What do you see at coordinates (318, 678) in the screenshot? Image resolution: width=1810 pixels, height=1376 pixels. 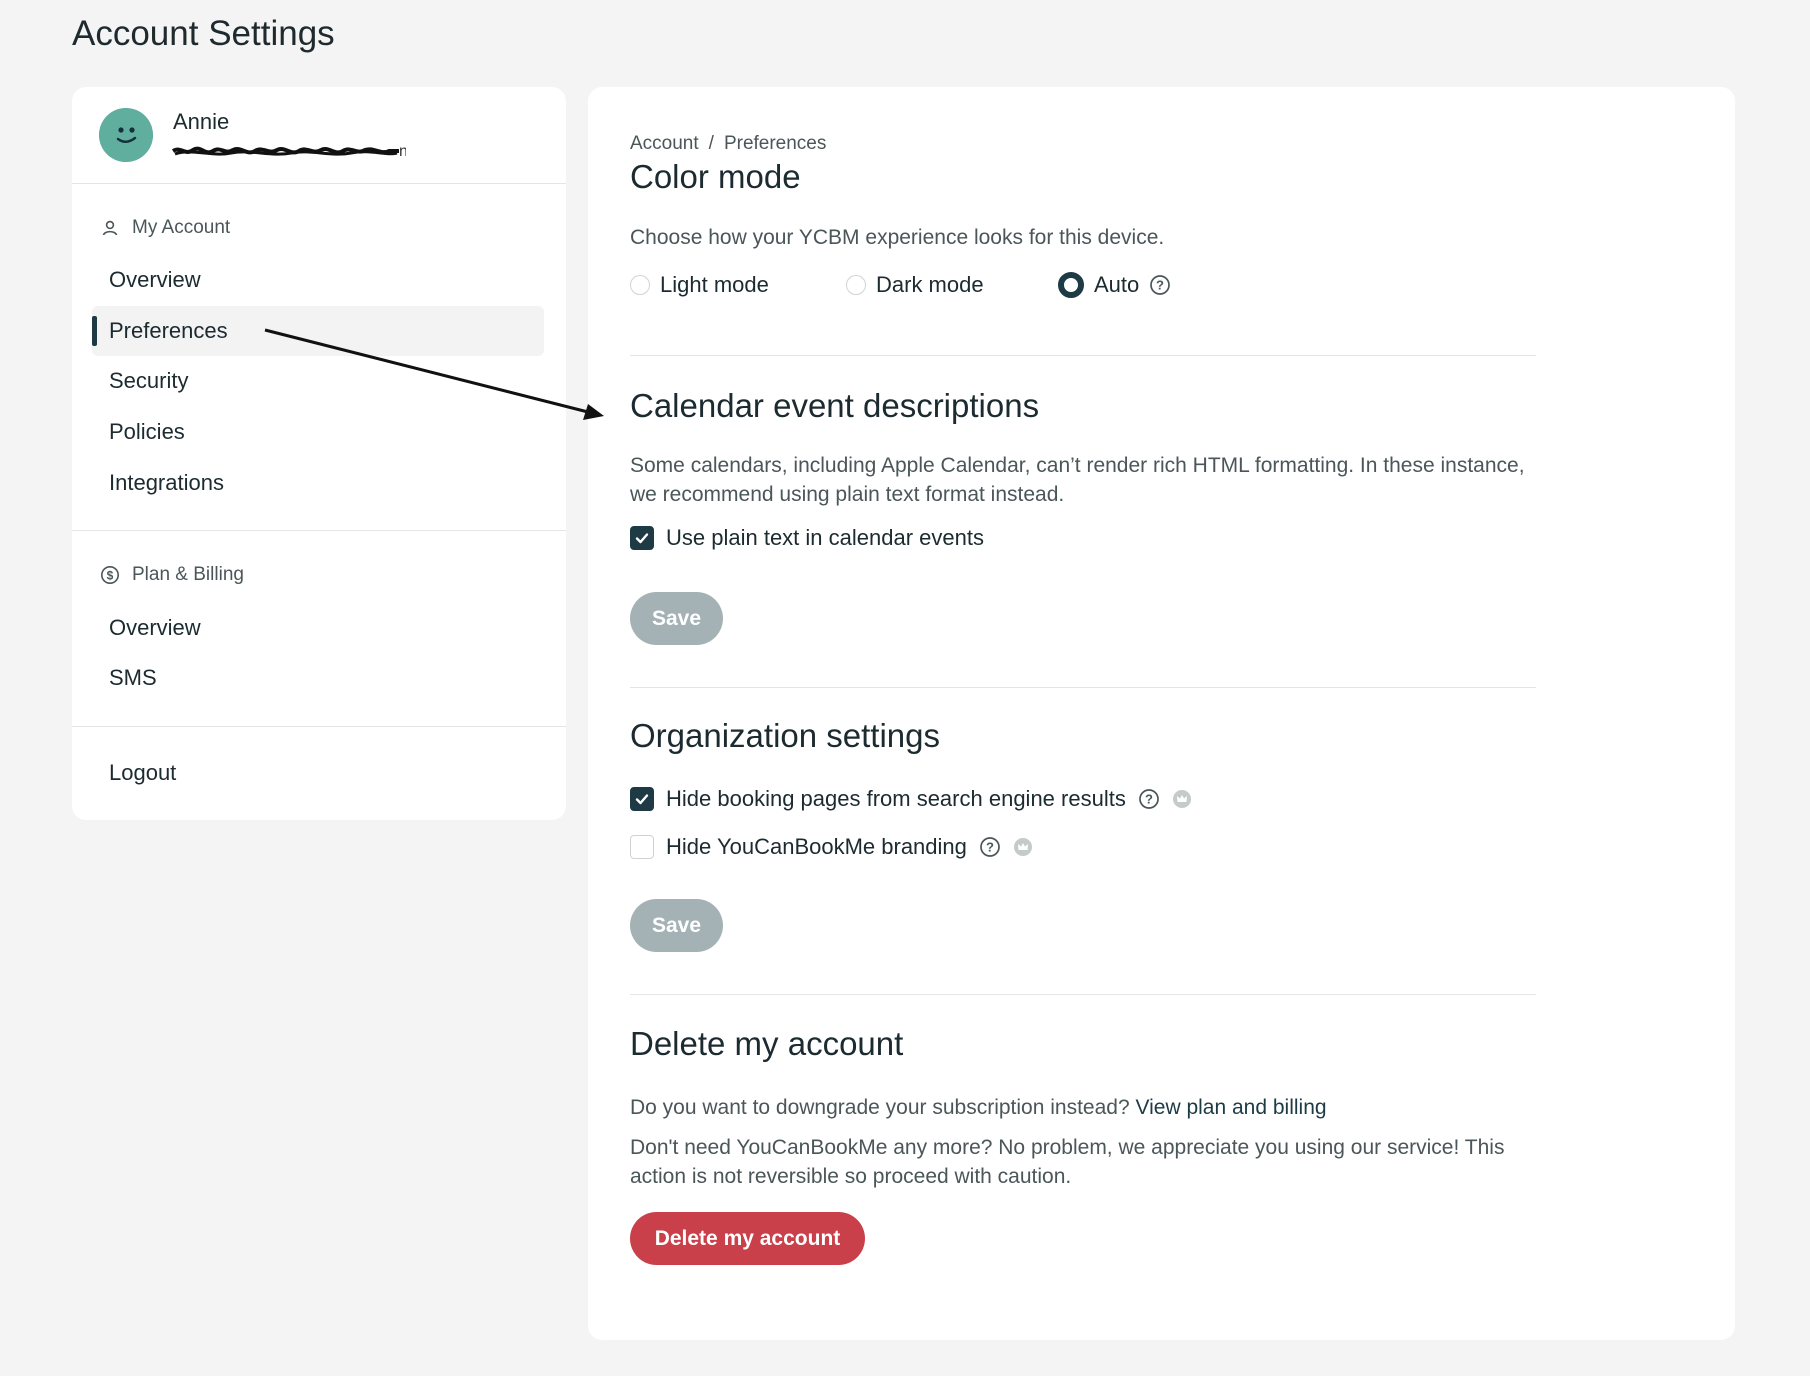 I see `sidebar-item-sms: SMS` at bounding box center [318, 678].